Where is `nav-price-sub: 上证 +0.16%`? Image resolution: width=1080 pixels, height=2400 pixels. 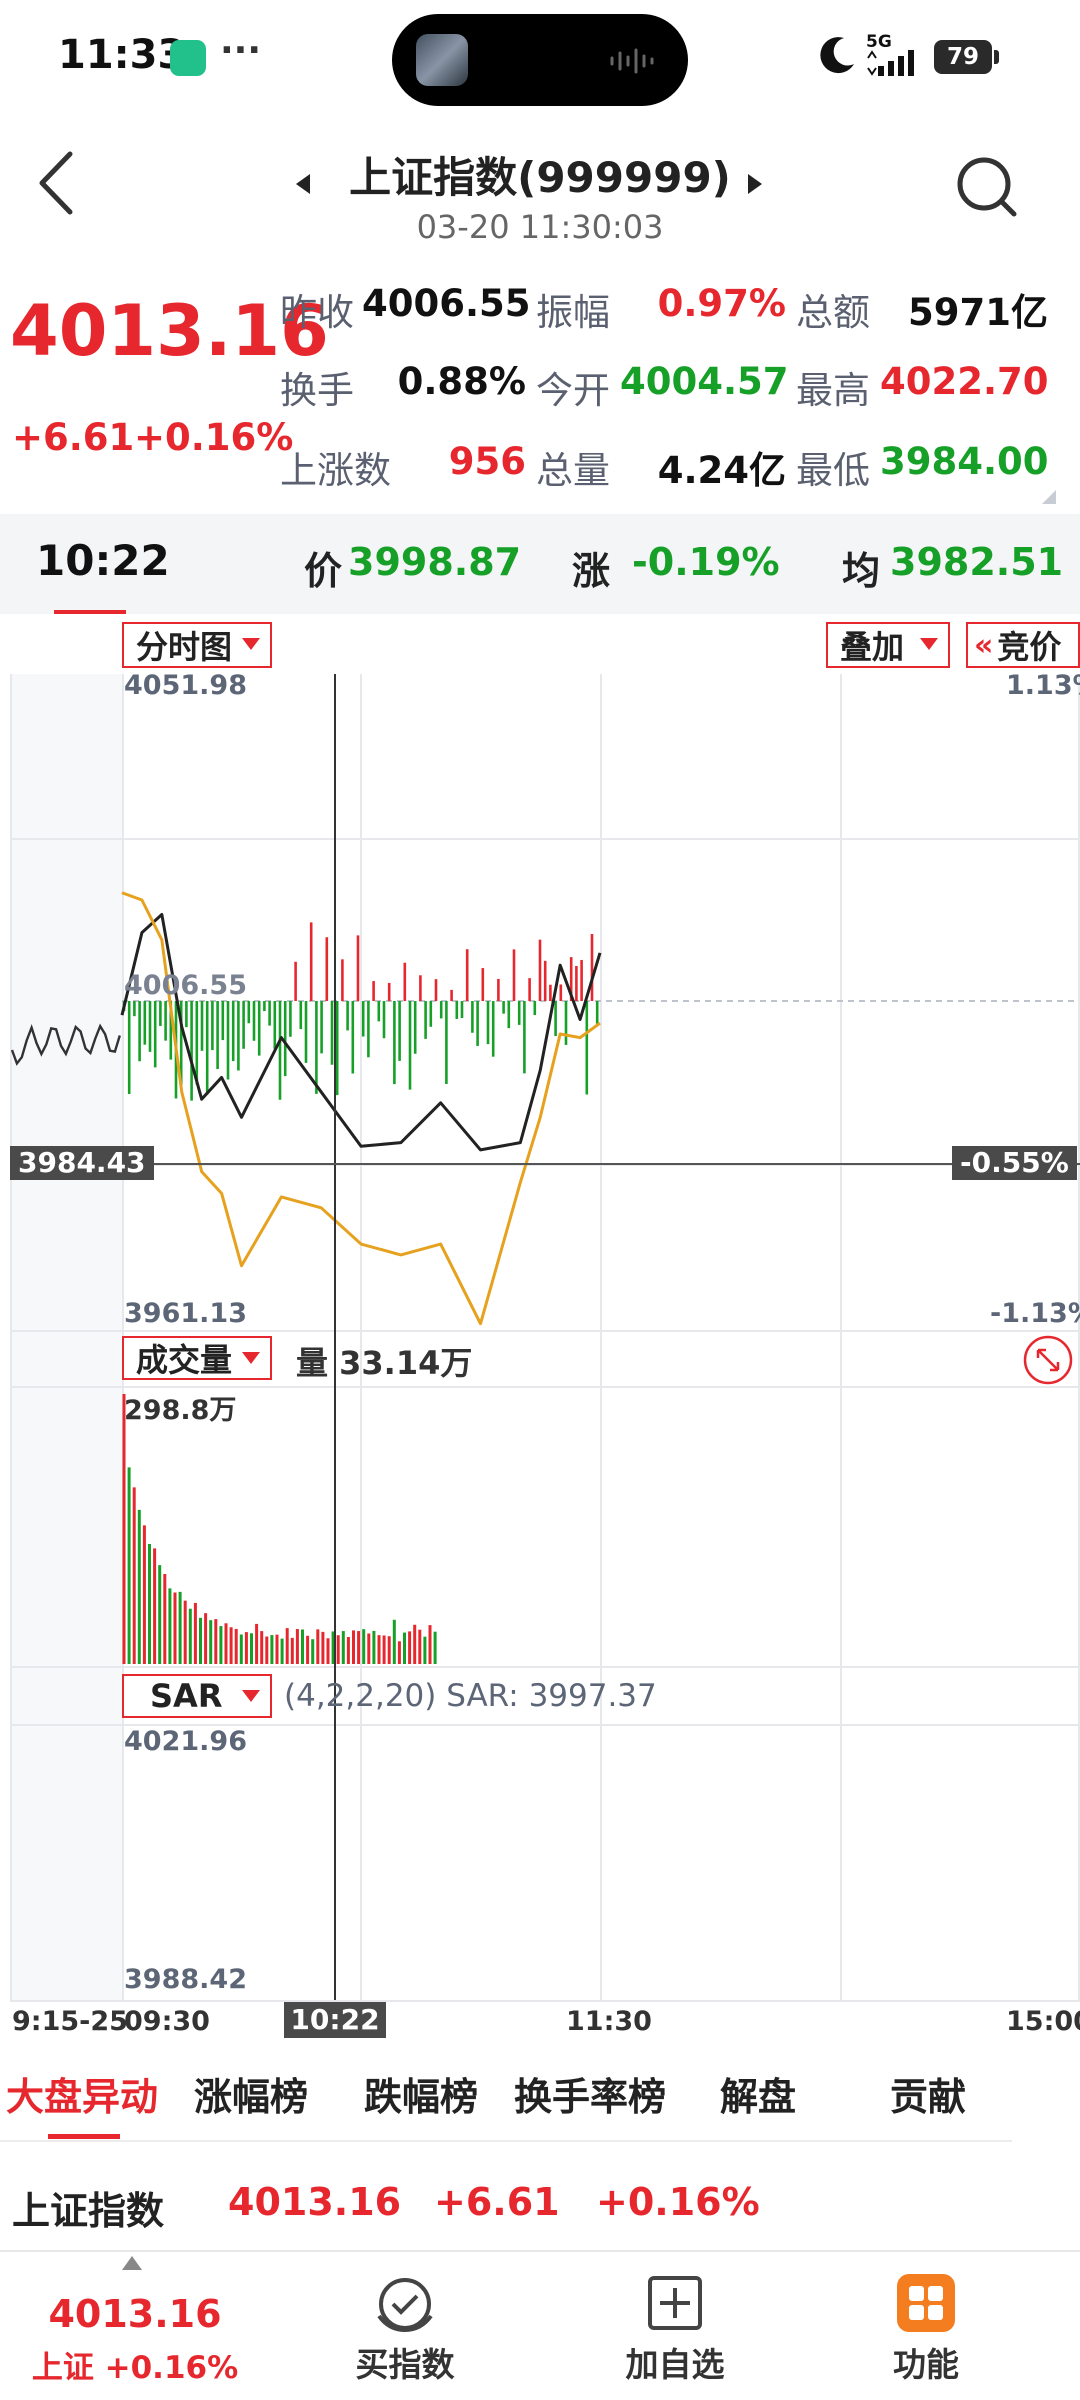 nav-price-sub: 上证 +0.16% is located at coordinates (135, 2368).